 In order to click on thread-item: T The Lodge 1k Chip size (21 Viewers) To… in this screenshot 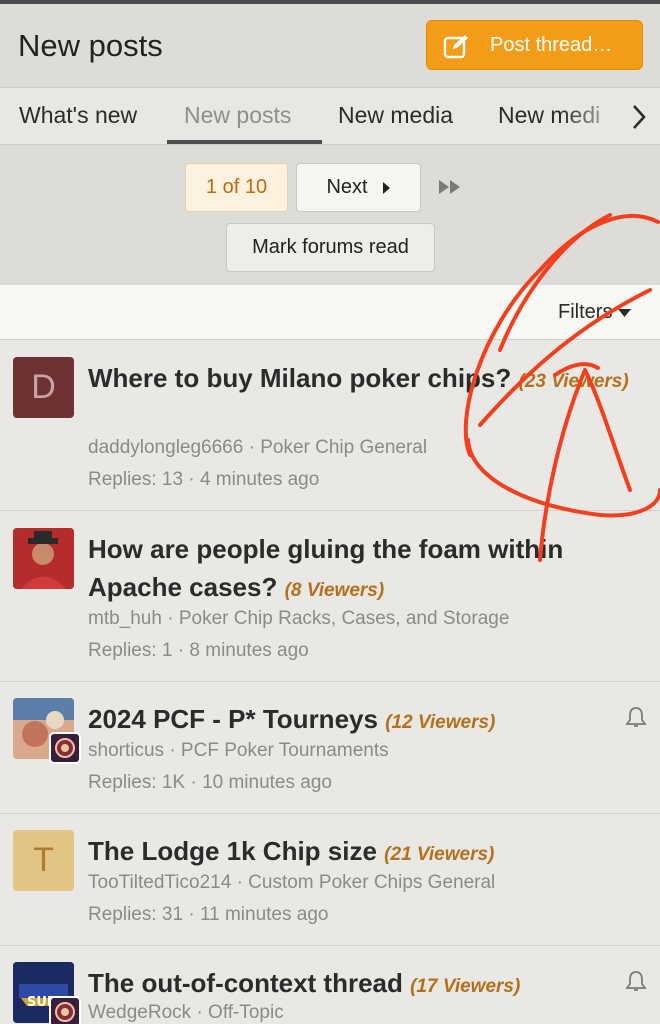, I will do `click(330, 880)`.